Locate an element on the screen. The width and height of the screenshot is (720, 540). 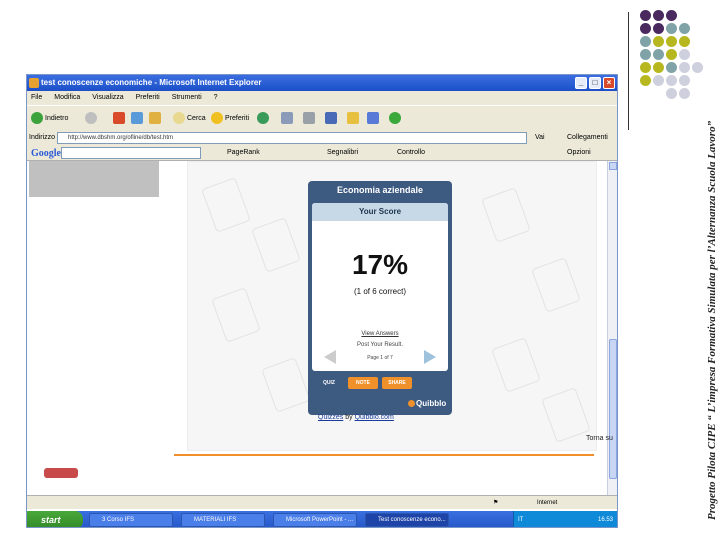
taskbar-item: MATERIALI IFS is located at coordinates (223, 520).